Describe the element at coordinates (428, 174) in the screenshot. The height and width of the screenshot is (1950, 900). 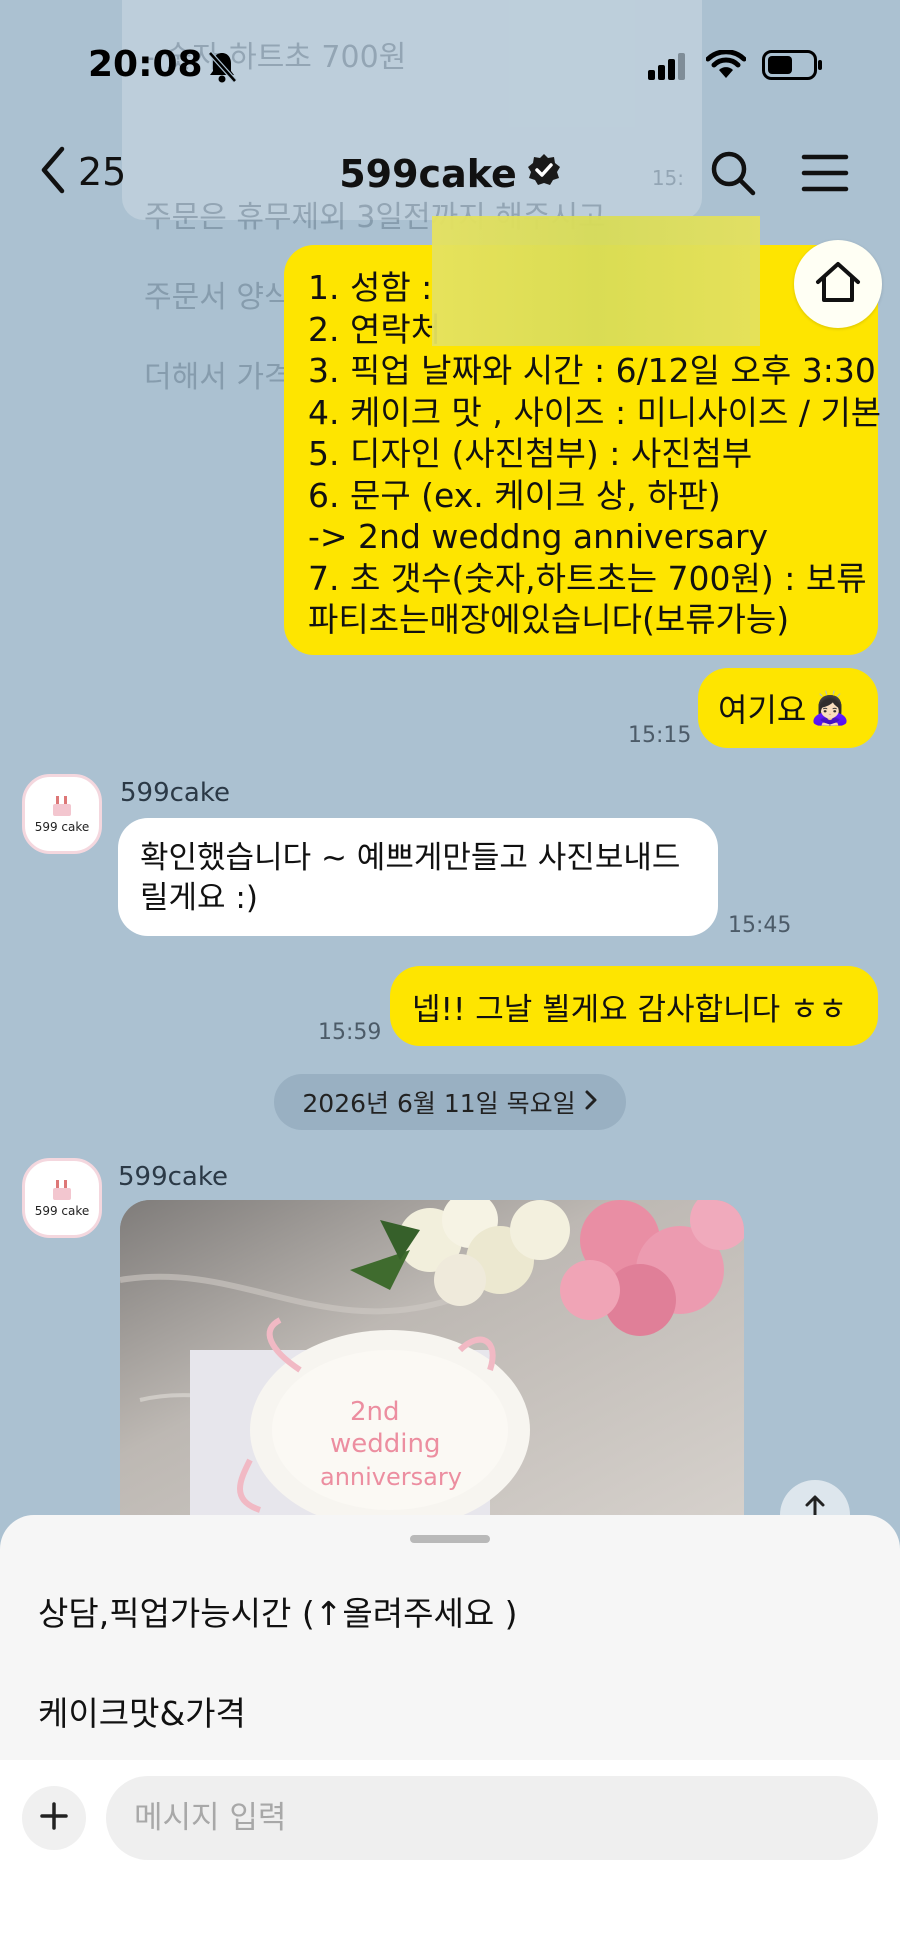
I see `chat-title-text: 599cake` at that location.